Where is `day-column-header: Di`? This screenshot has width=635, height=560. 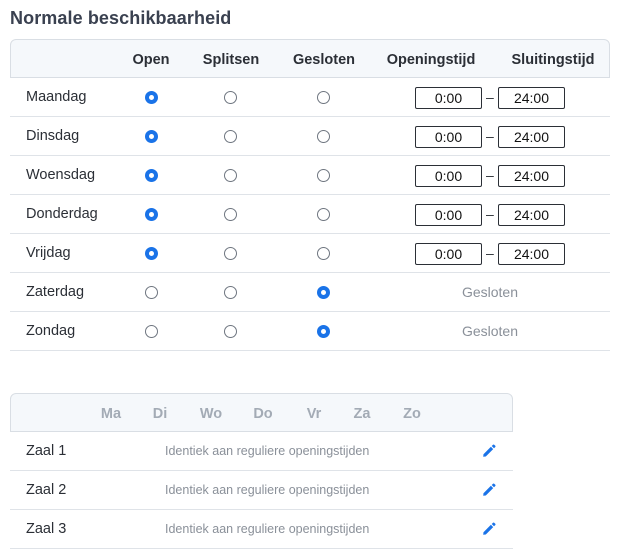
day-column-header: Di is located at coordinates (160, 414).